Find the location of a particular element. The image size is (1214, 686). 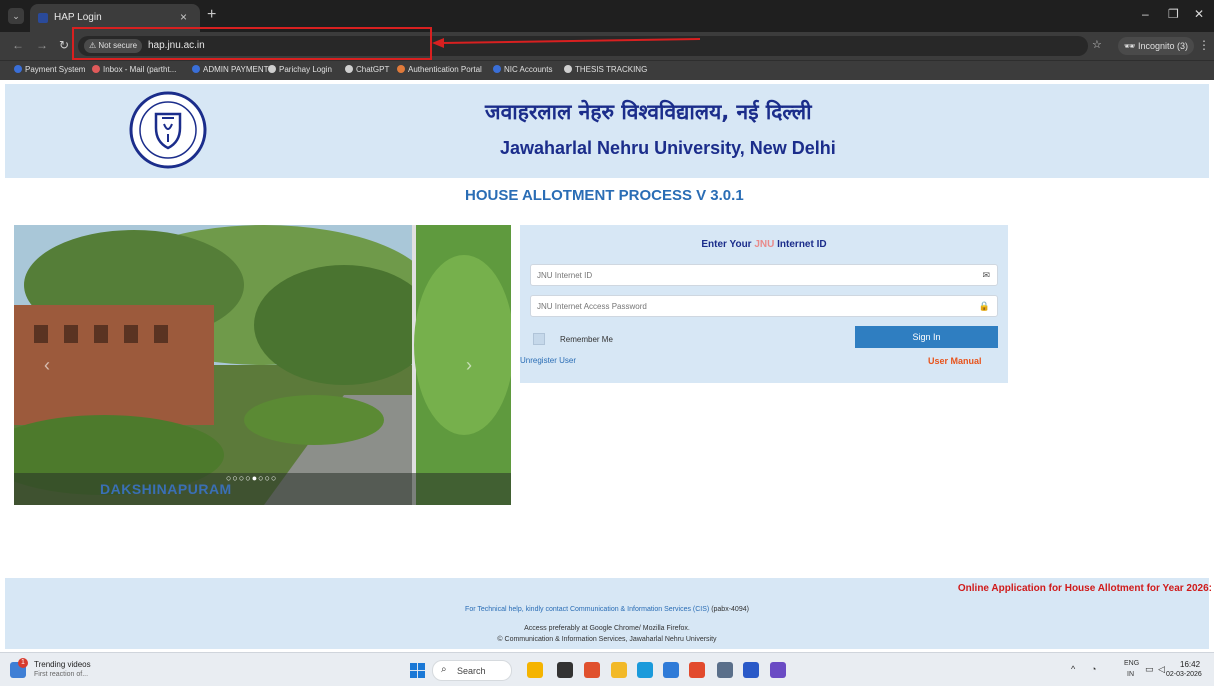

language-indicator-bottom: IN is located at coordinates (1130, 674).